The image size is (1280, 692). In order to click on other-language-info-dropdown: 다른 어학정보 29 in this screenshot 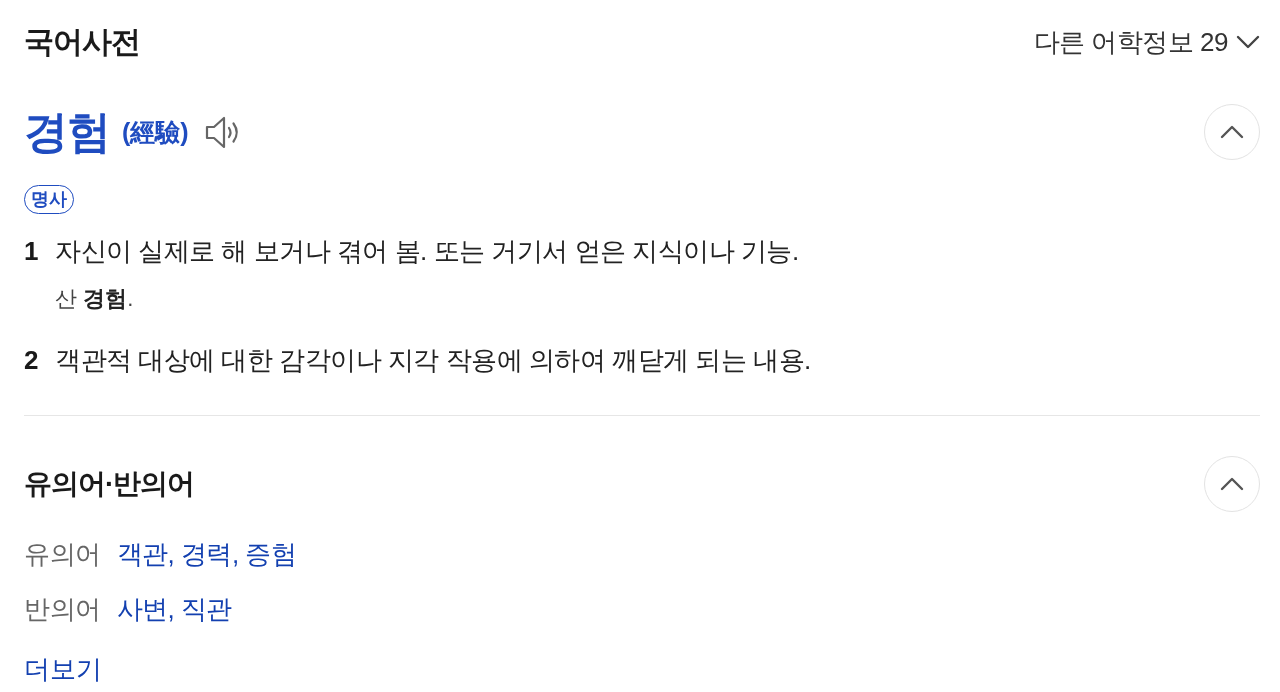, I will do `click(1146, 42)`.